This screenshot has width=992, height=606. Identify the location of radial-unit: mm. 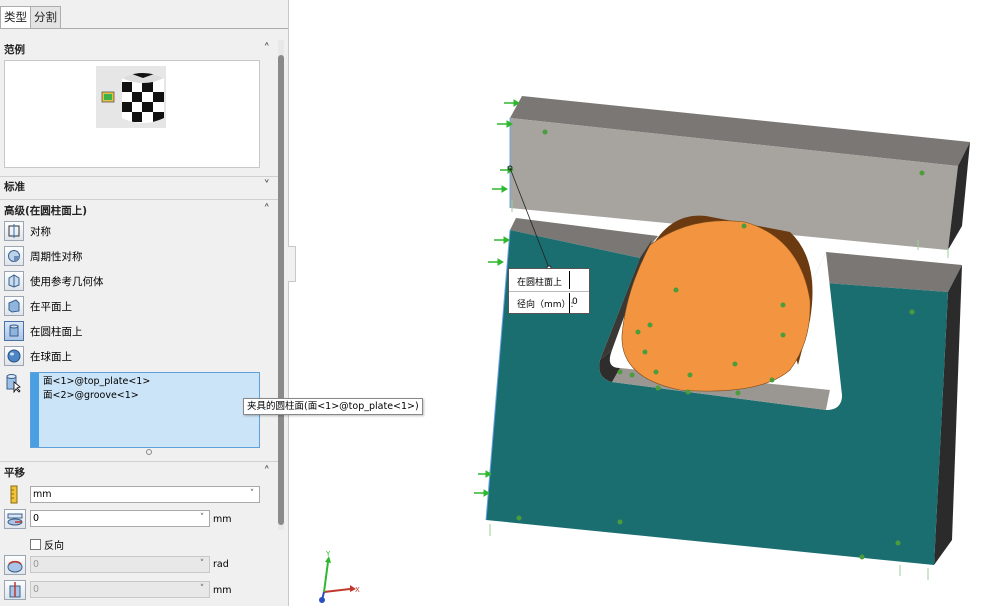
(222, 519).